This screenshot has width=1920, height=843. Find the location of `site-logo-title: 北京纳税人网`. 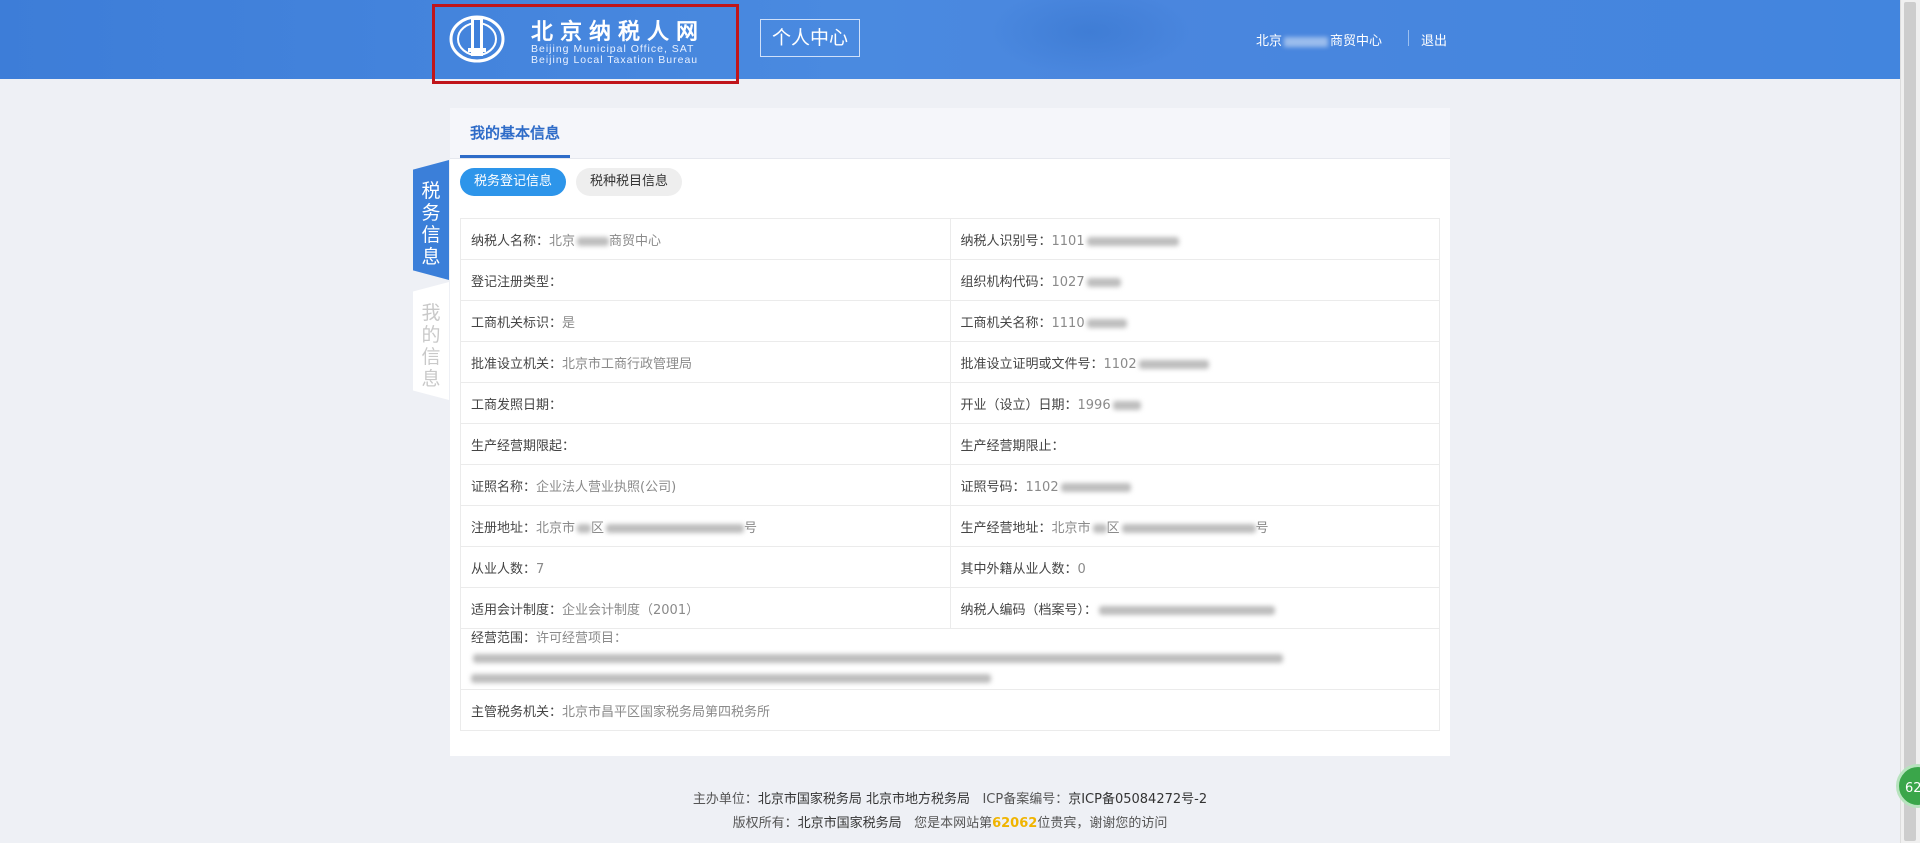

site-logo-title: 北京纳税人网 is located at coordinates (618, 30).